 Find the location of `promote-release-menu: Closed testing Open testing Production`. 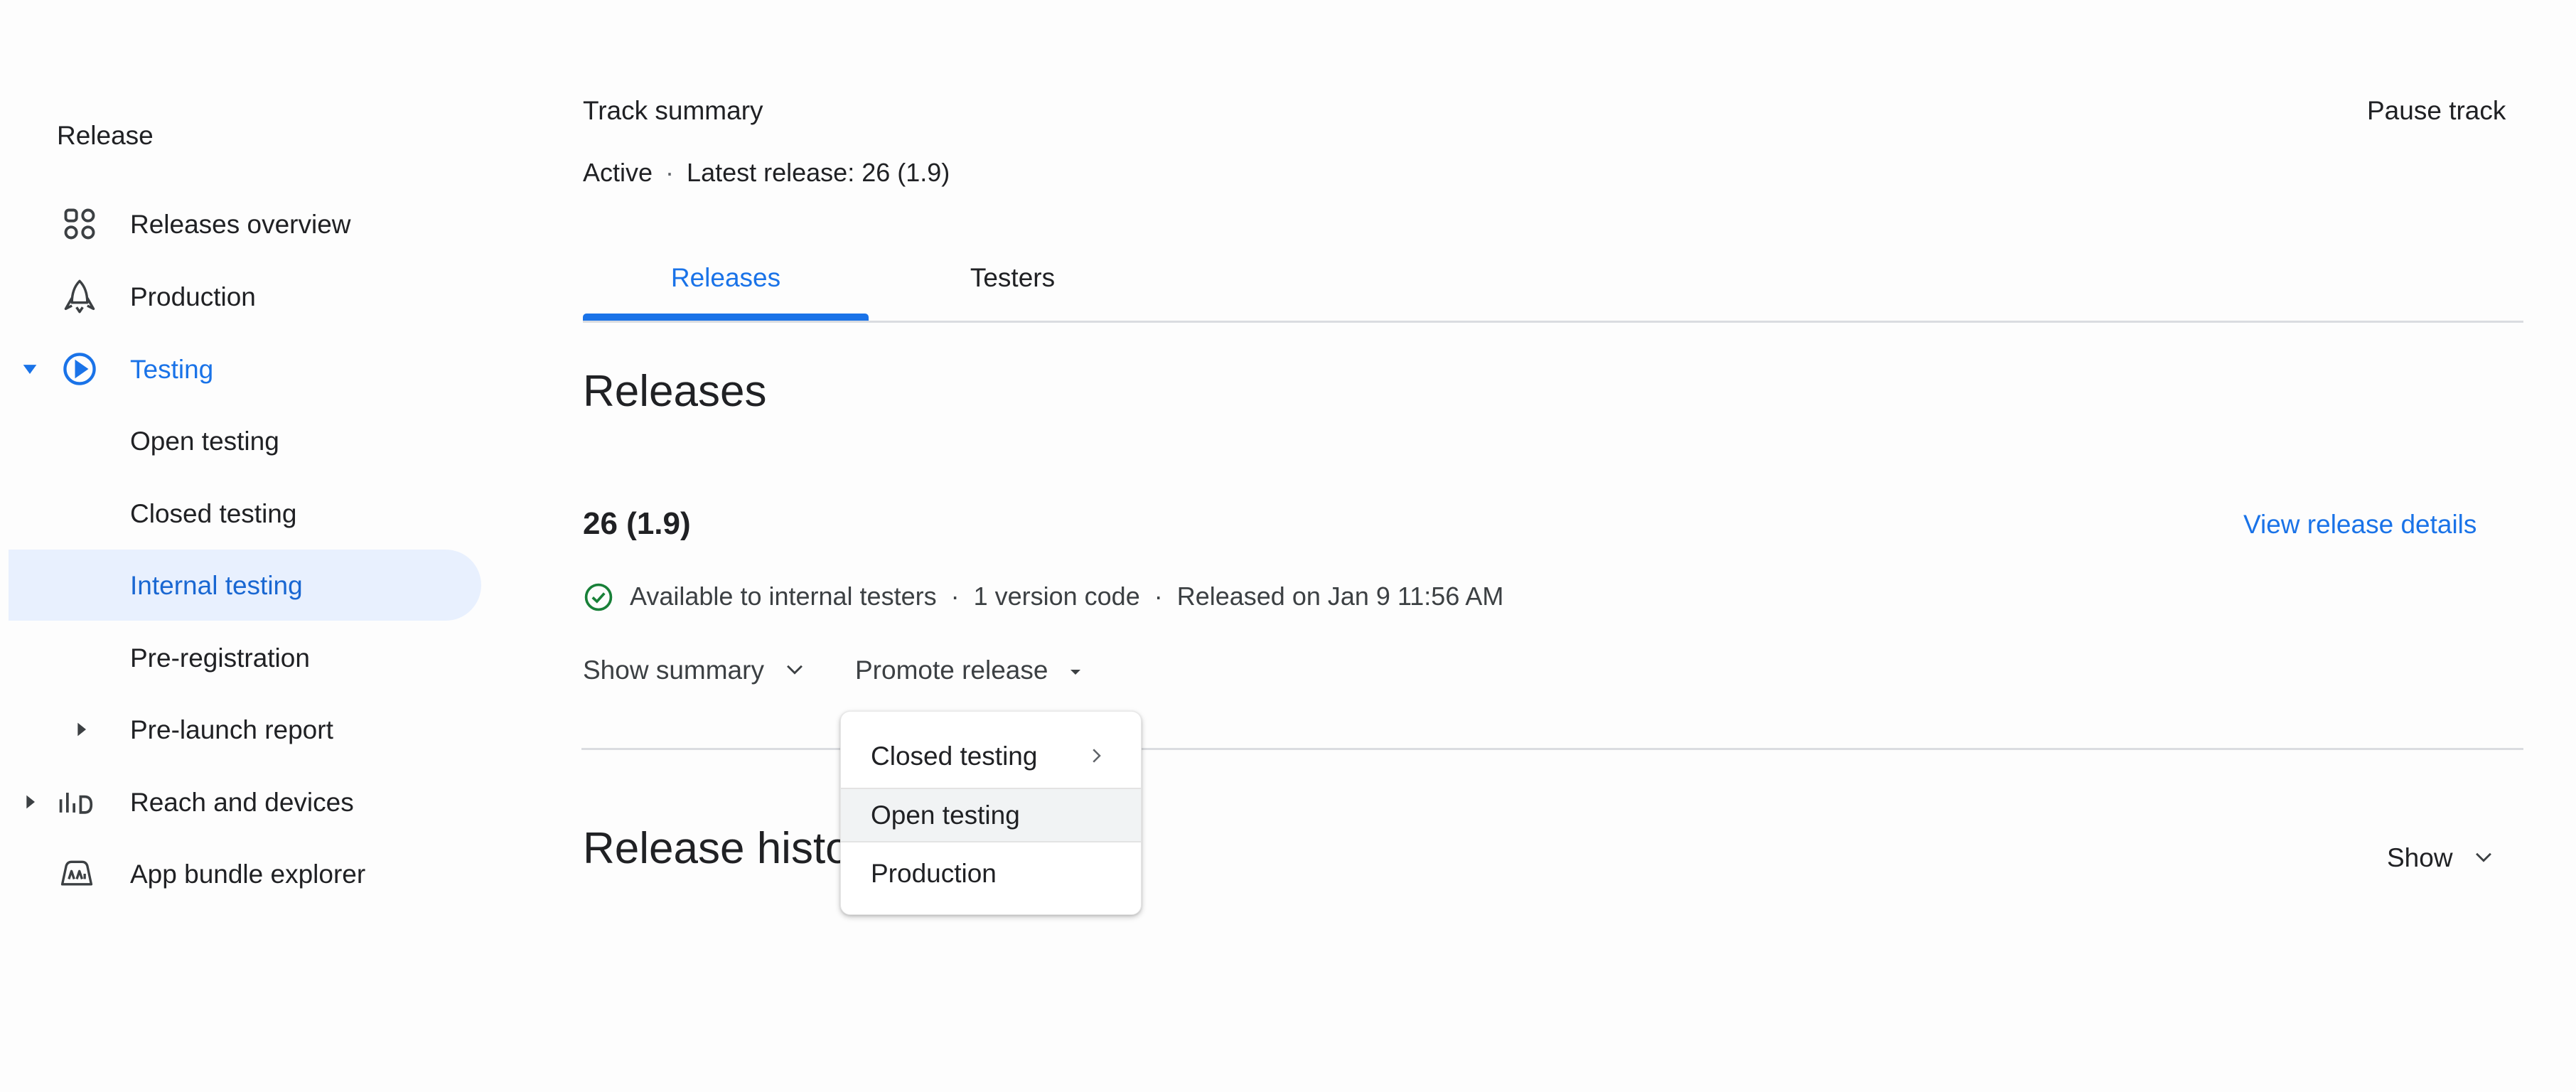

promote-release-menu: Closed testing Open testing Production is located at coordinates (991, 813).